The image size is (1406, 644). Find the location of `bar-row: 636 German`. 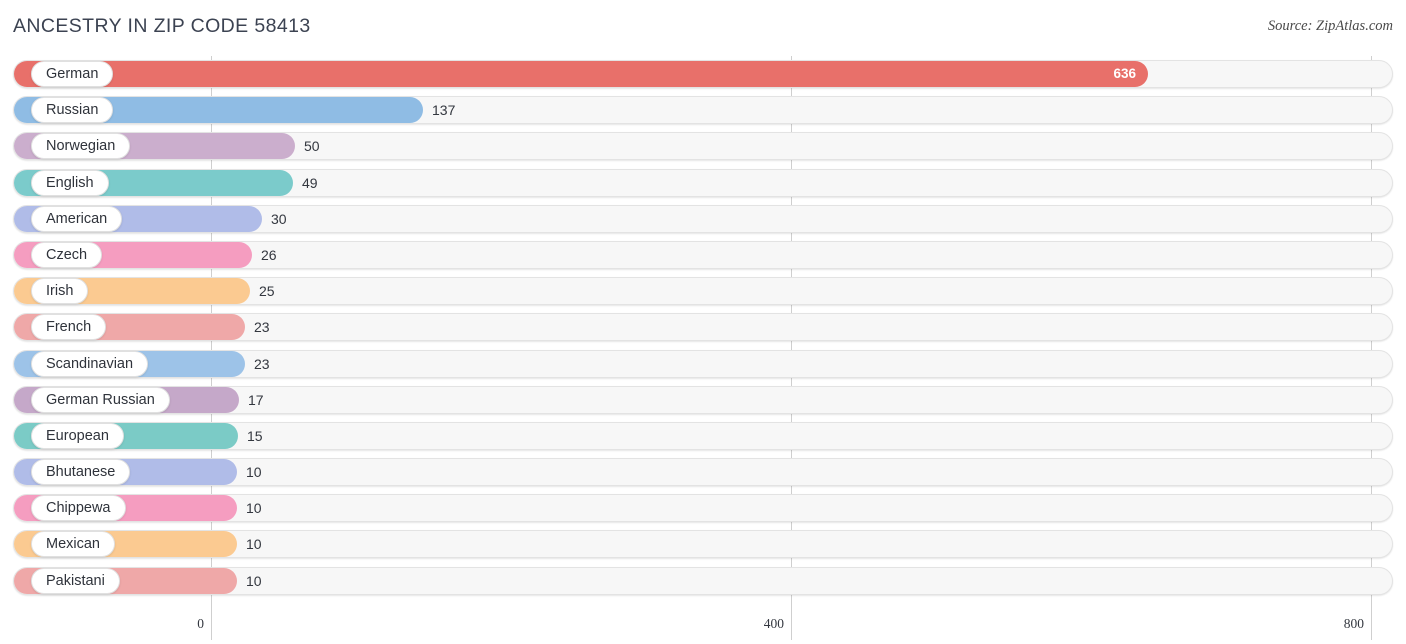

bar-row: 636 German is located at coordinates (703, 74).